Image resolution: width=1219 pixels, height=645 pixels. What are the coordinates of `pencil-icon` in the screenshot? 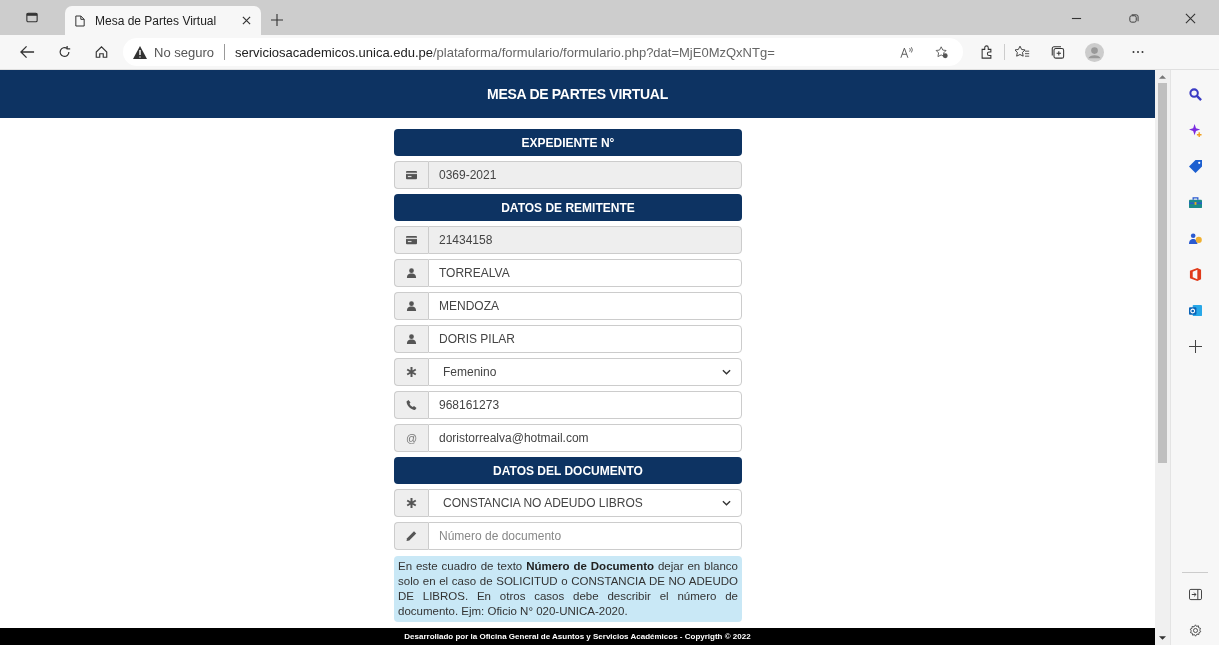 It's located at (411, 536).